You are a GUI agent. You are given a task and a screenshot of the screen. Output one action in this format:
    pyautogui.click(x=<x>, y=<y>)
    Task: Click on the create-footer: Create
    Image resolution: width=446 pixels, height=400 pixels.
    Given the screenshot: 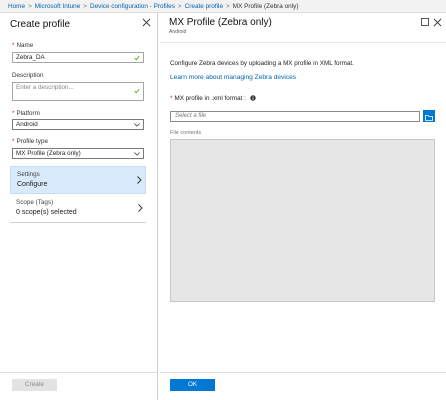 What is the action you would take?
    pyautogui.click(x=79, y=386)
    